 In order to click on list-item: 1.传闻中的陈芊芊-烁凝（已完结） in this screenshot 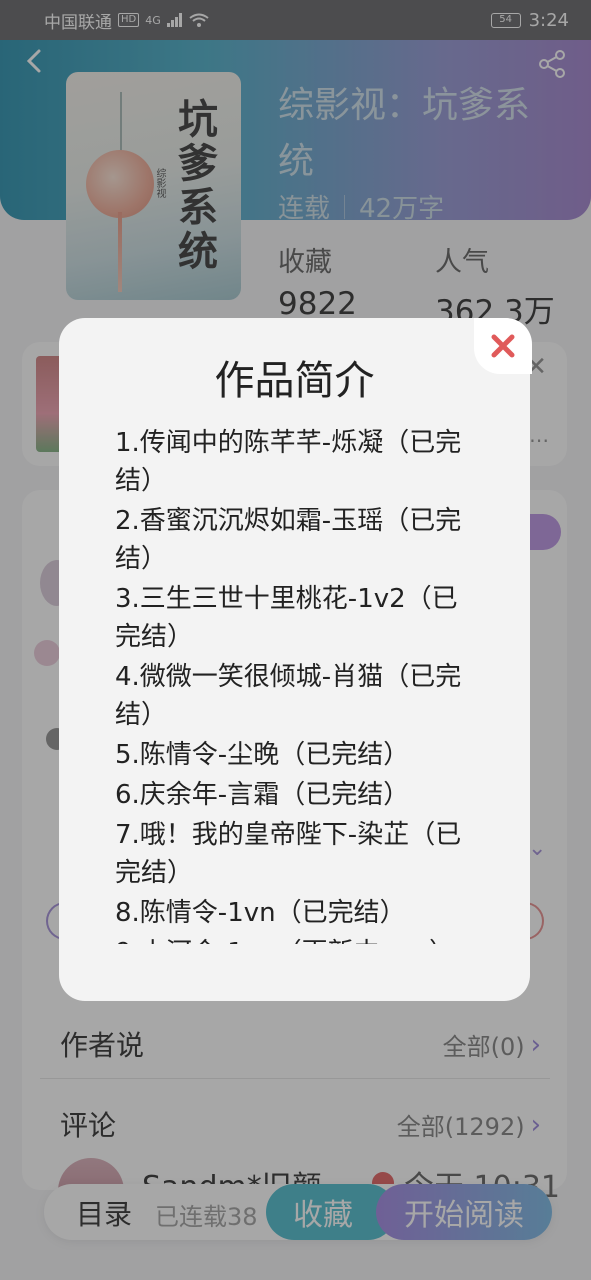, I will do `click(288, 462)`.